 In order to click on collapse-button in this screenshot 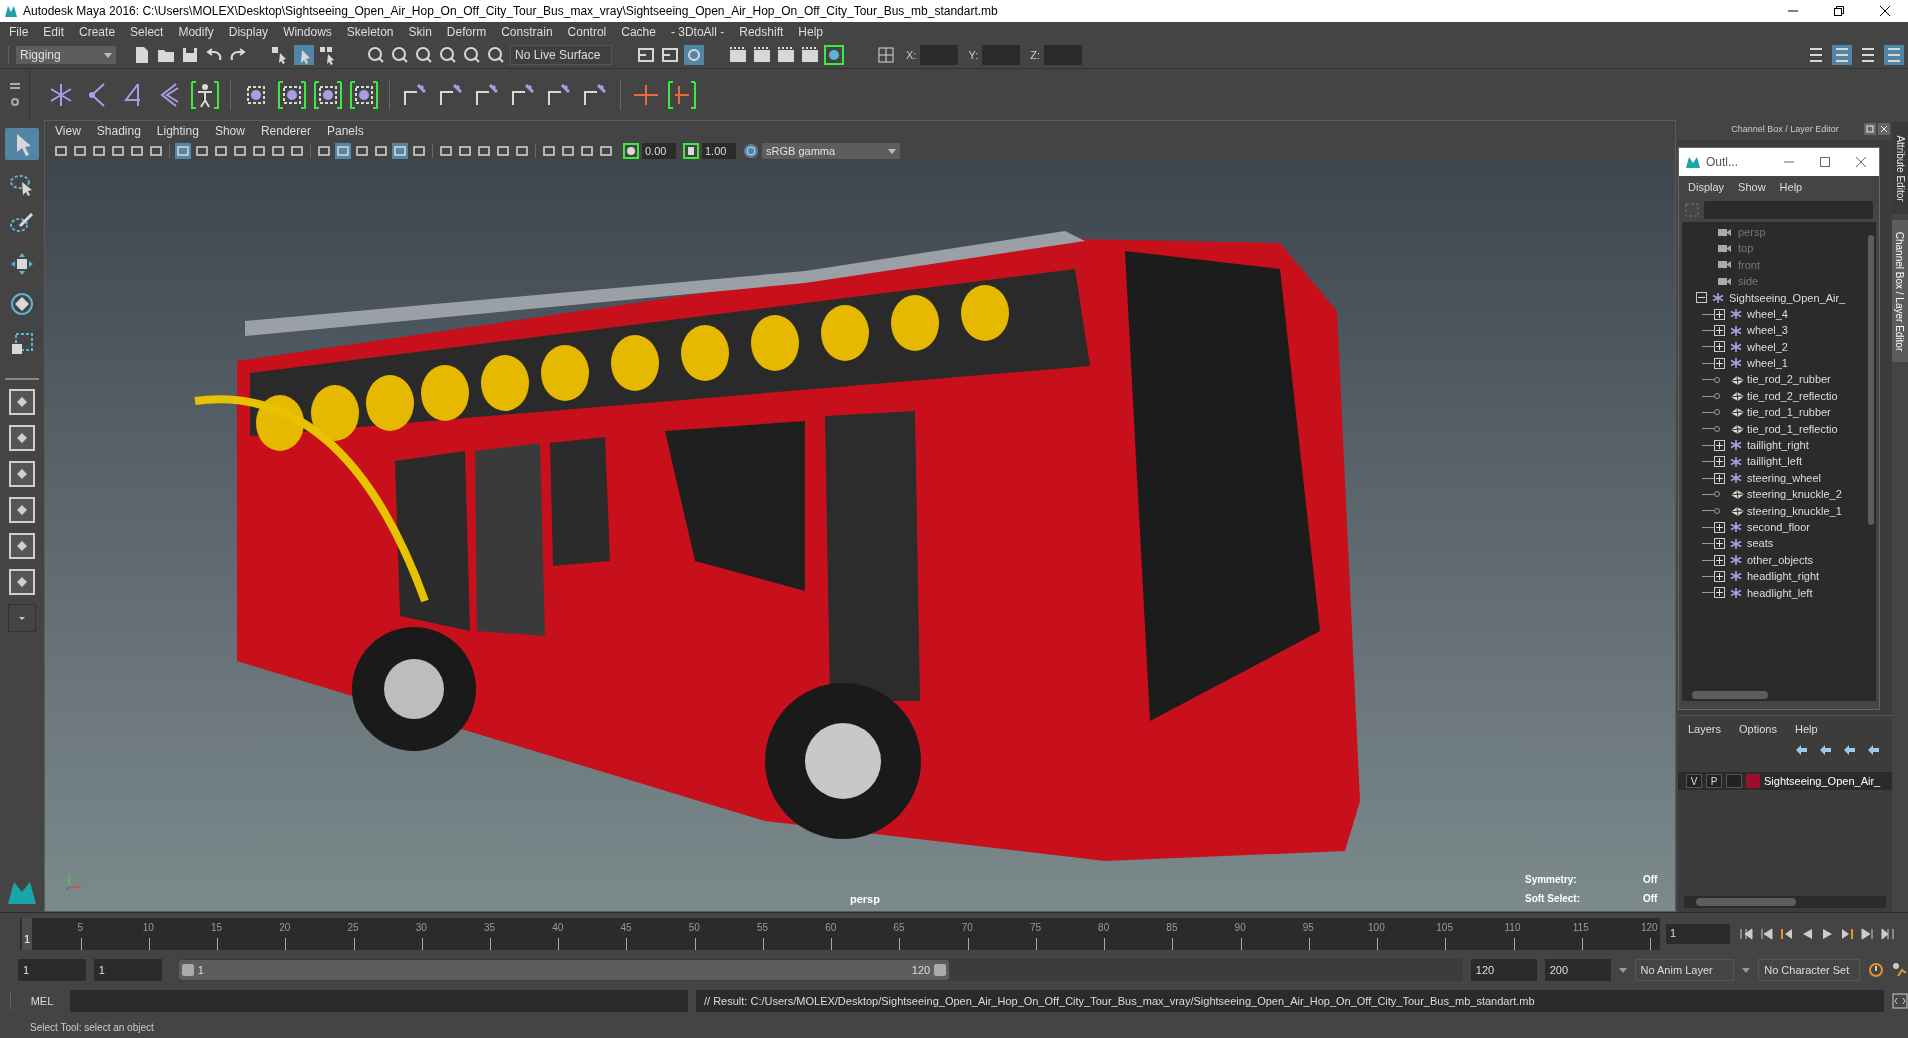, I will do `click(1701, 298)`.